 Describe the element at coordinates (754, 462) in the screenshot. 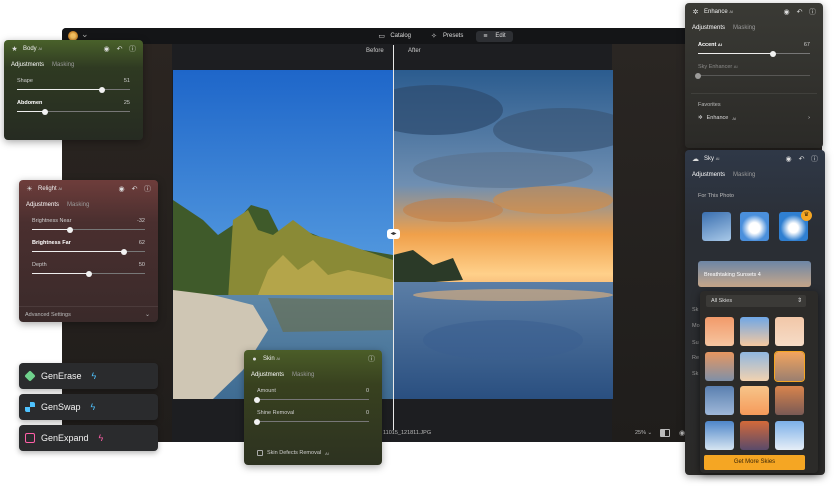

I see `get-more-skies-button: Get More Skies` at that location.